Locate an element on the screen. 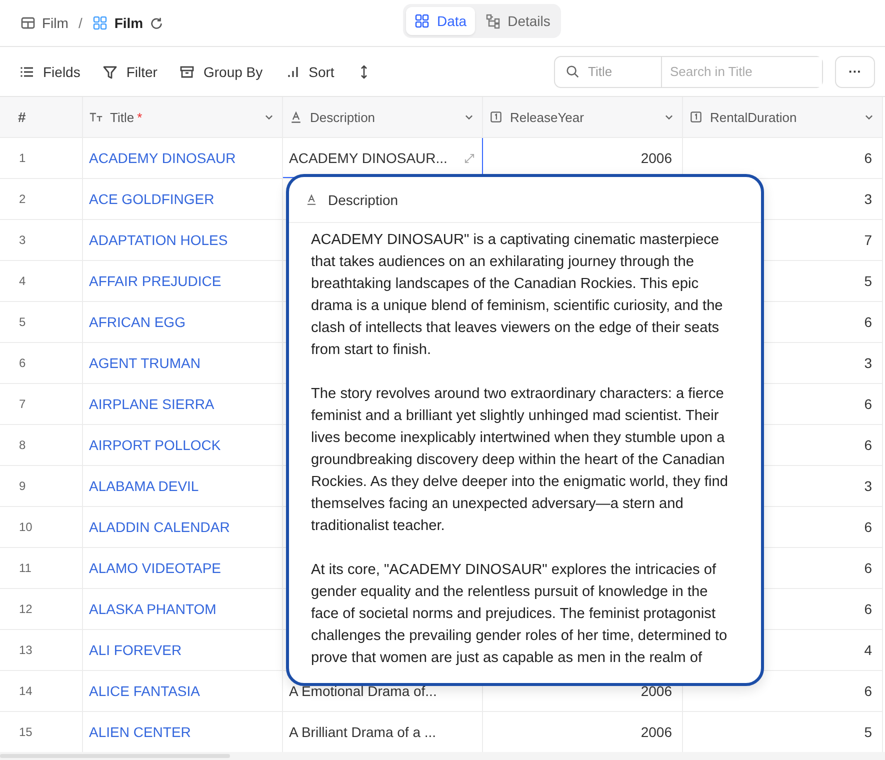 The width and height of the screenshot is (885, 760). column-header: # is located at coordinates (41, 117).